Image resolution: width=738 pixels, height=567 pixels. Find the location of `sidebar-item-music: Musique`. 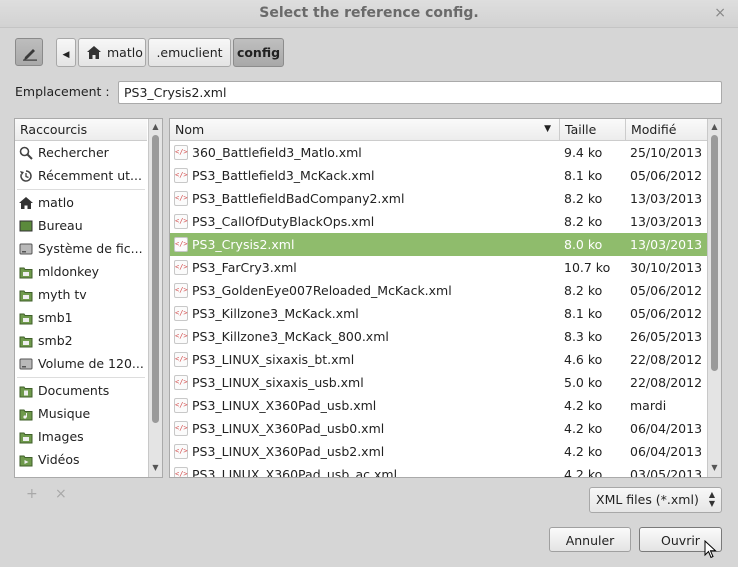

sidebar-item-music: Musique is located at coordinates (81, 414).